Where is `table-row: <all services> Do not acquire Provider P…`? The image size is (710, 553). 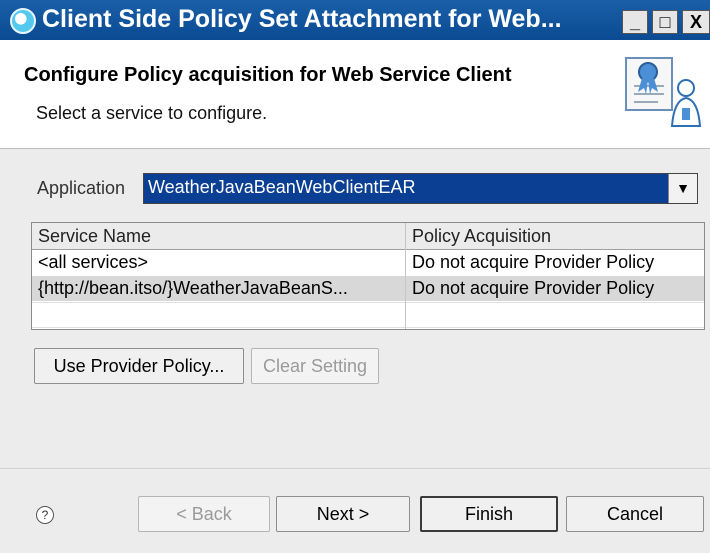 table-row: <all services> Do not acquire Provider P… is located at coordinates (368, 262).